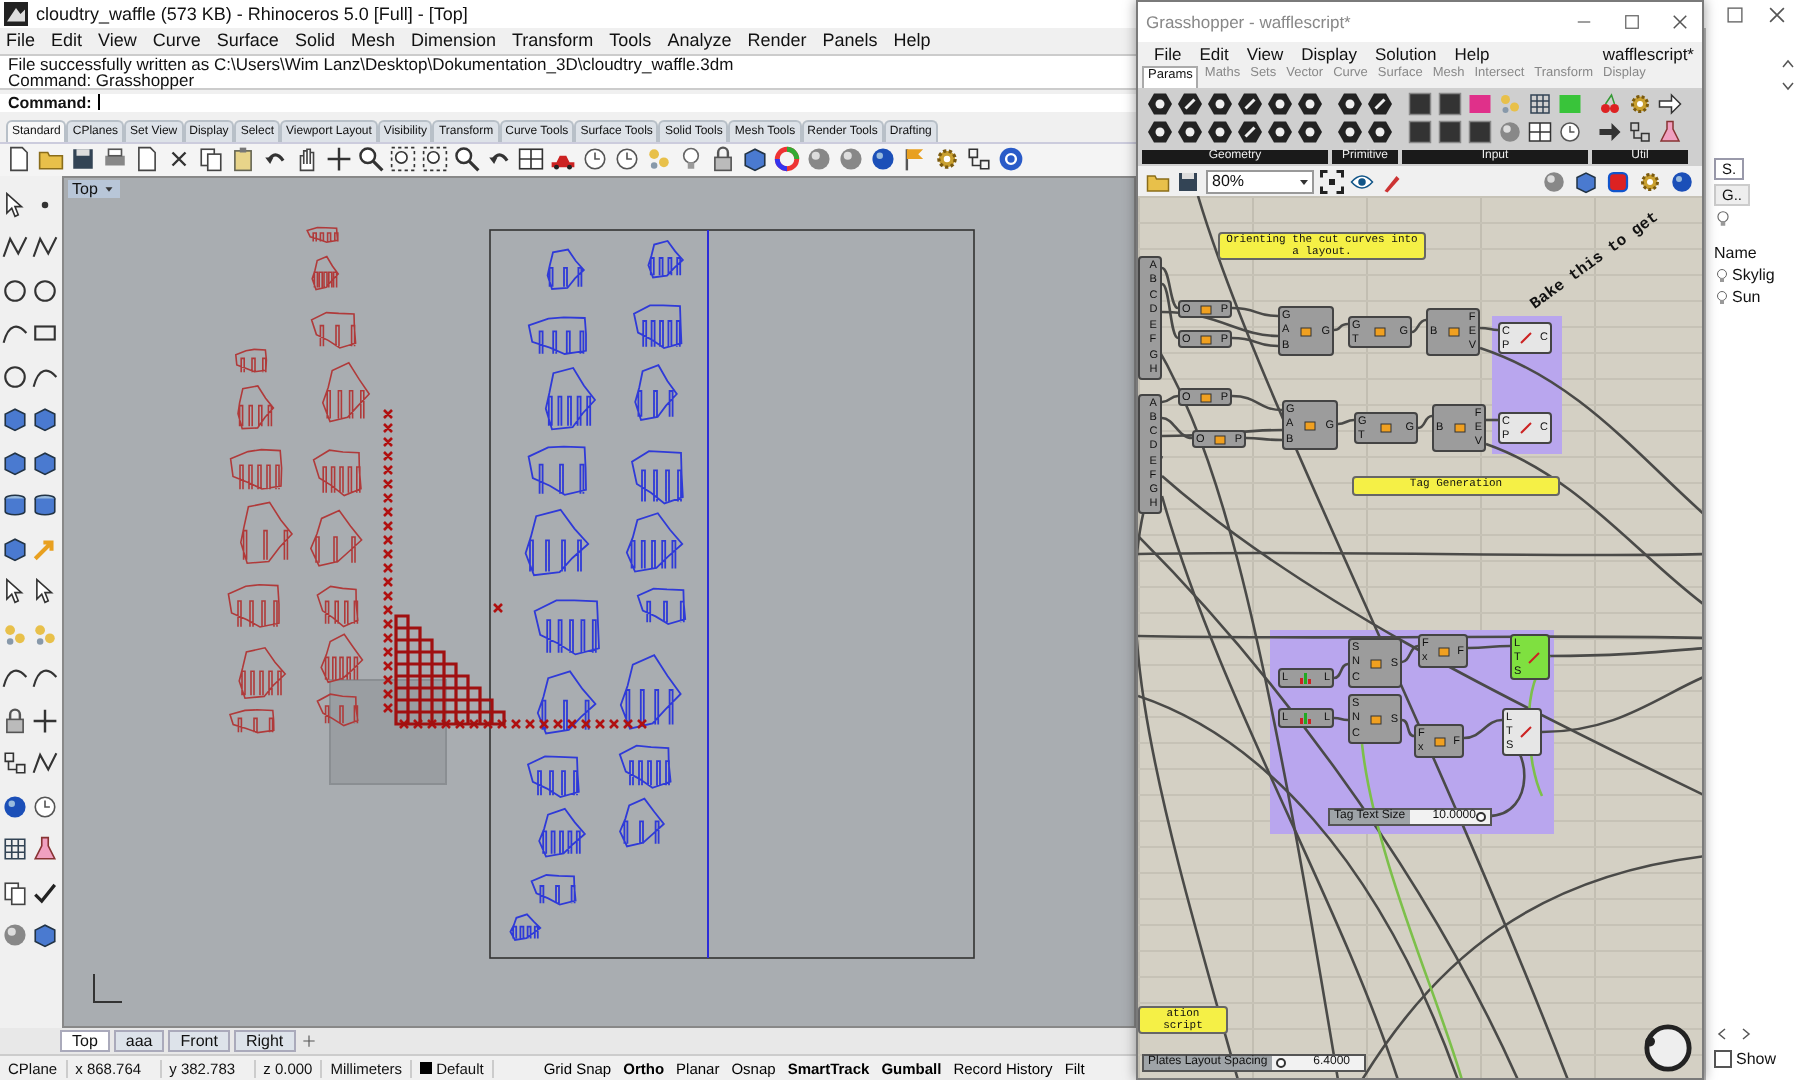 Image resolution: width=1800 pixels, height=1080 pixels. I want to click on open-folder-icon, so click(51, 159).